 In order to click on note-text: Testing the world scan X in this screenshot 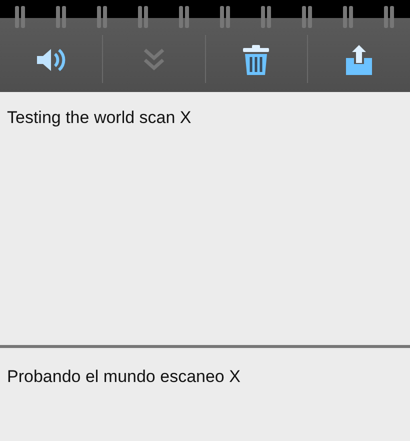, I will do `click(99, 117)`.